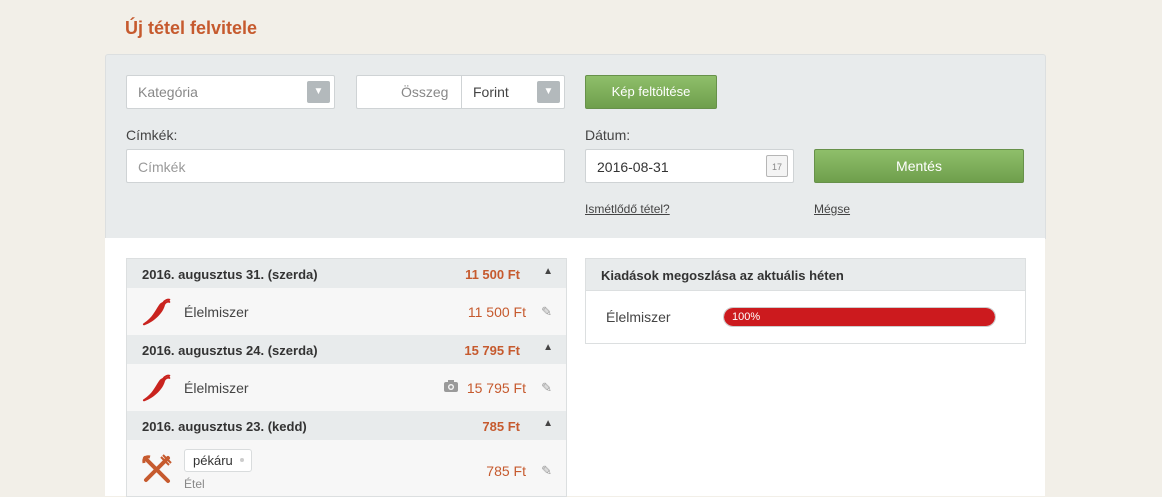  Describe the element at coordinates (346, 273) in the screenshot. I see `day-header: 2016. augusztus 31. (szerda) 11 500 Ft ▲` at that location.